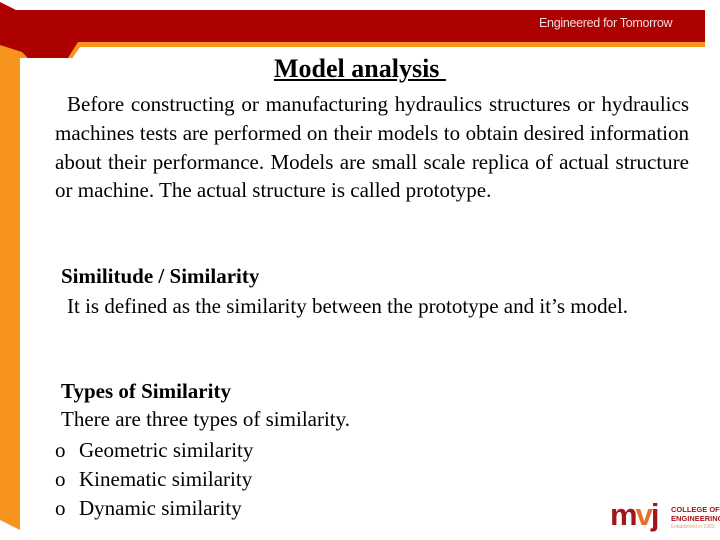 The width and height of the screenshot is (720, 540). Describe the element at coordinates (160, 276) in the screenshot. I see `section-heading-similitude: Similitude / Similarity` at that location.